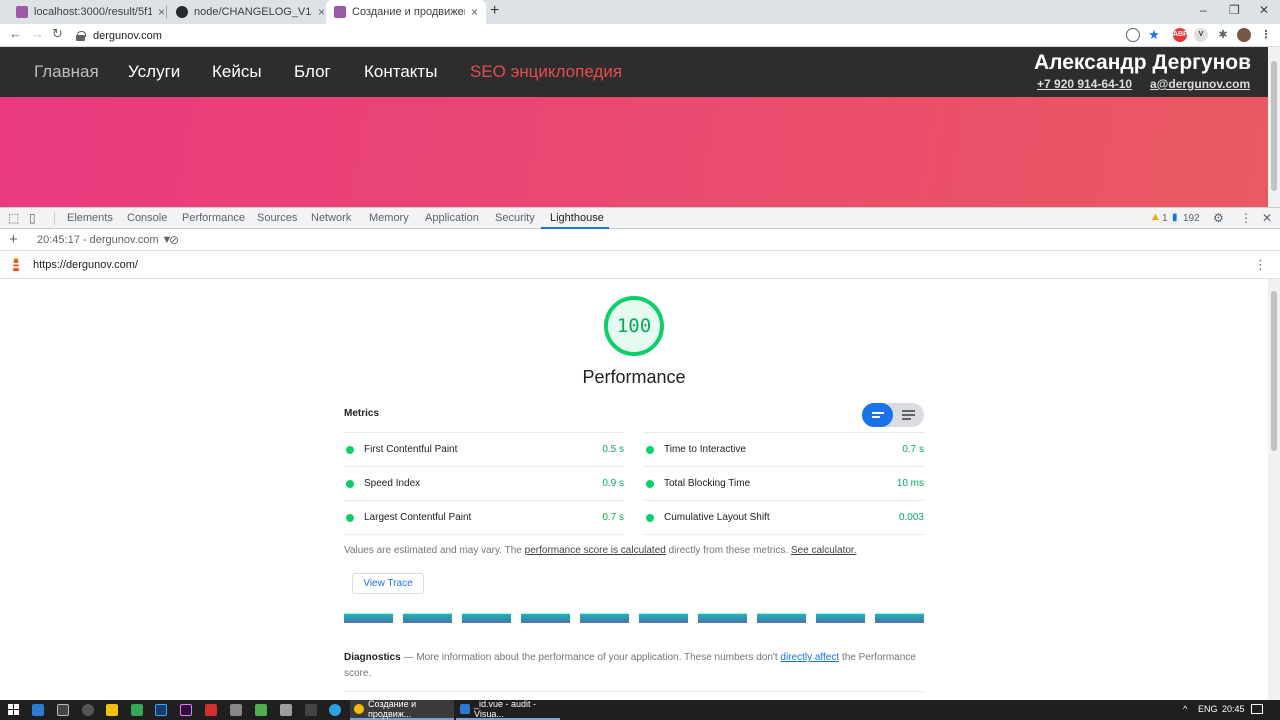 Image resolution: width=1280 pixels, height=720 pixels. What do you see at coordinates (546, 72) in the screenshot?
I see `nav-link-seo-encyclopedia: SEO энциклопедия` at bounding box center [546, 72].